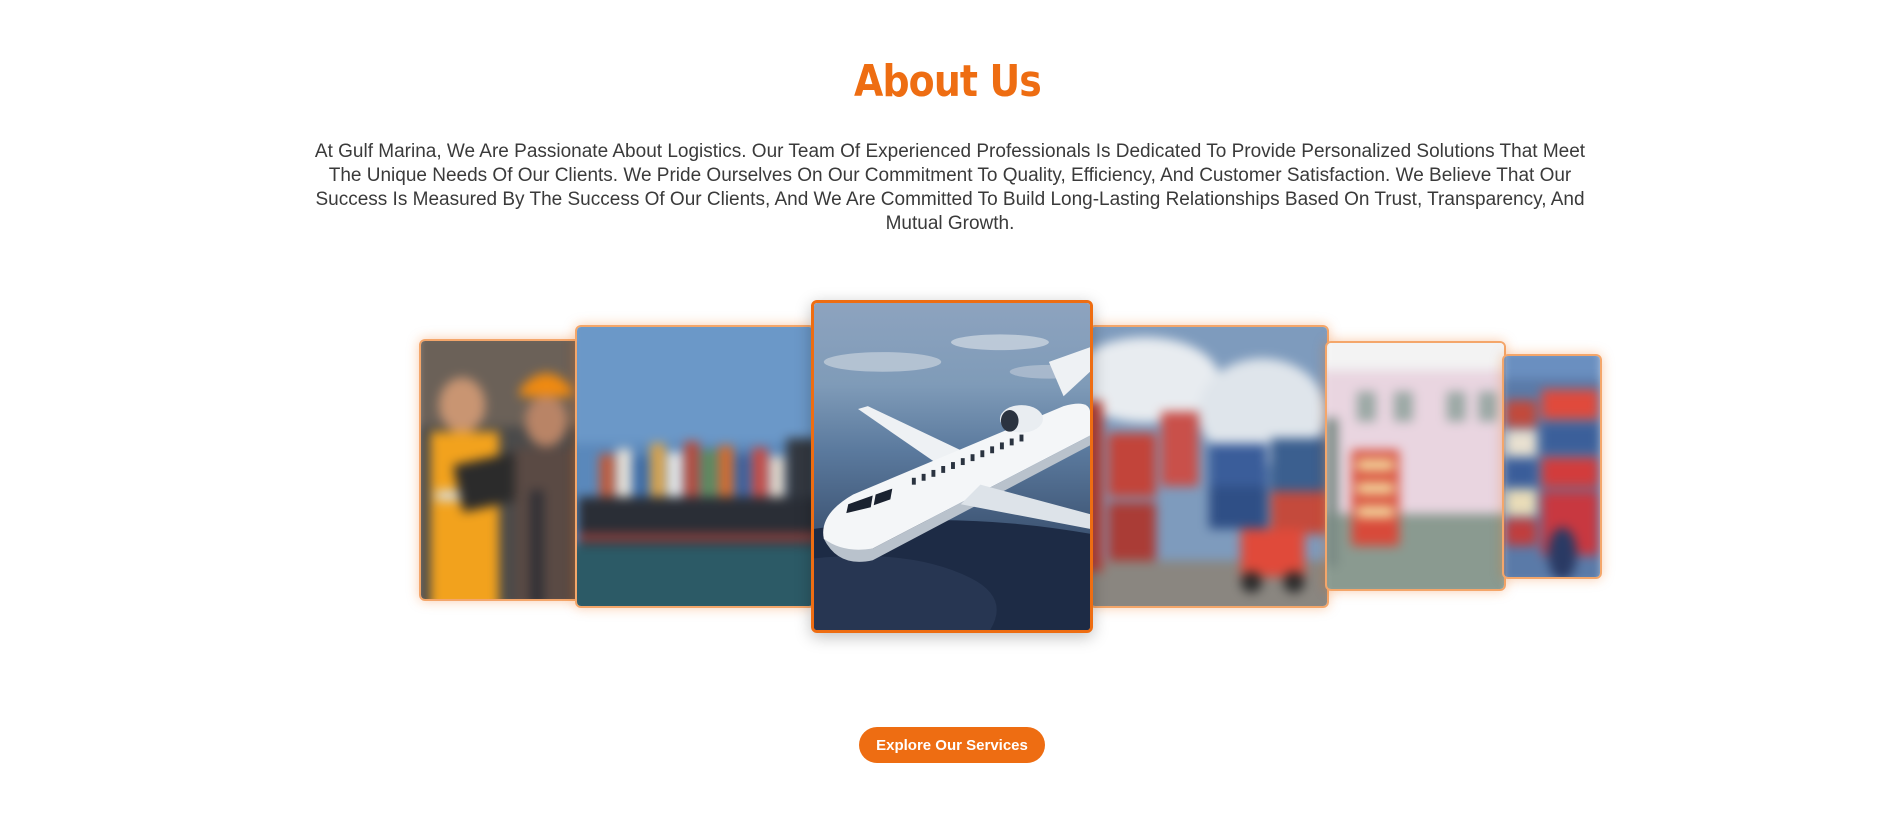 The width and height of the screenshot is (1895, 829). I want to click on airplane-image, so click(952, 466).